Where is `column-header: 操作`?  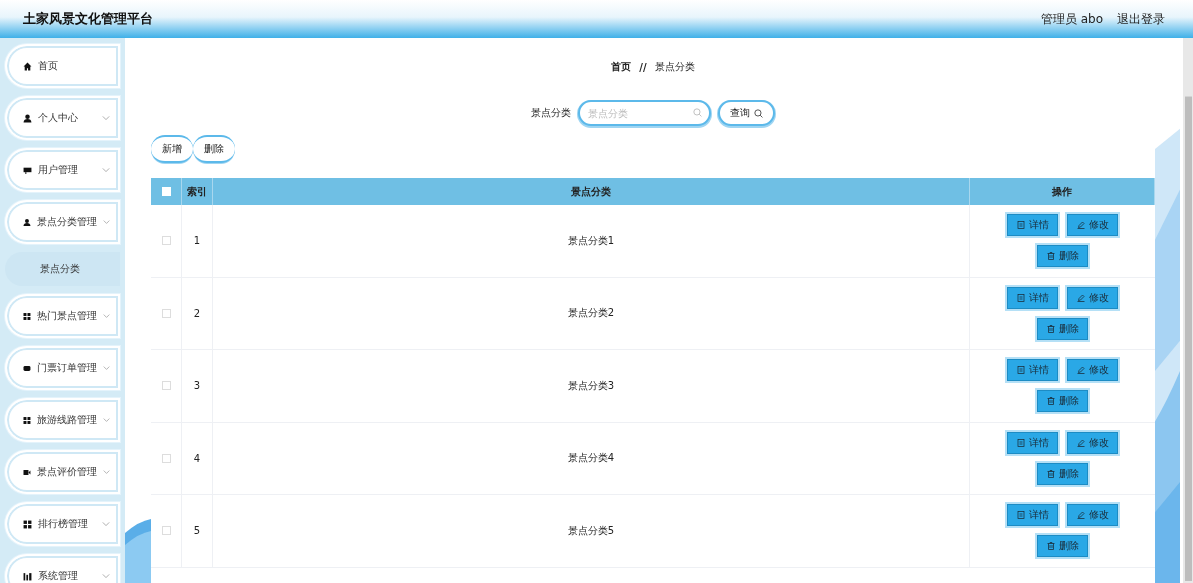
column-header: 操作 is located at coordinates (1062, 191).